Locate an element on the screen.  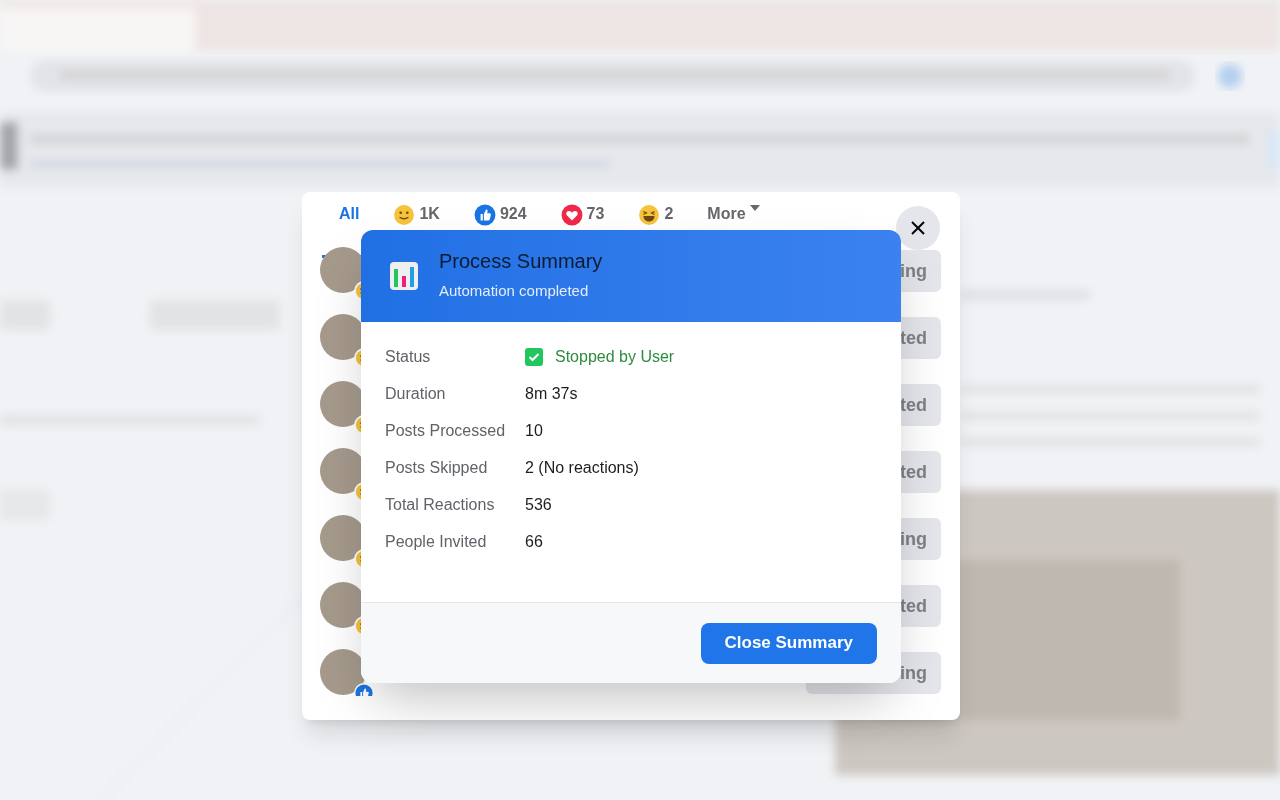
field-value: 10 is located at coordinates (534, 431).